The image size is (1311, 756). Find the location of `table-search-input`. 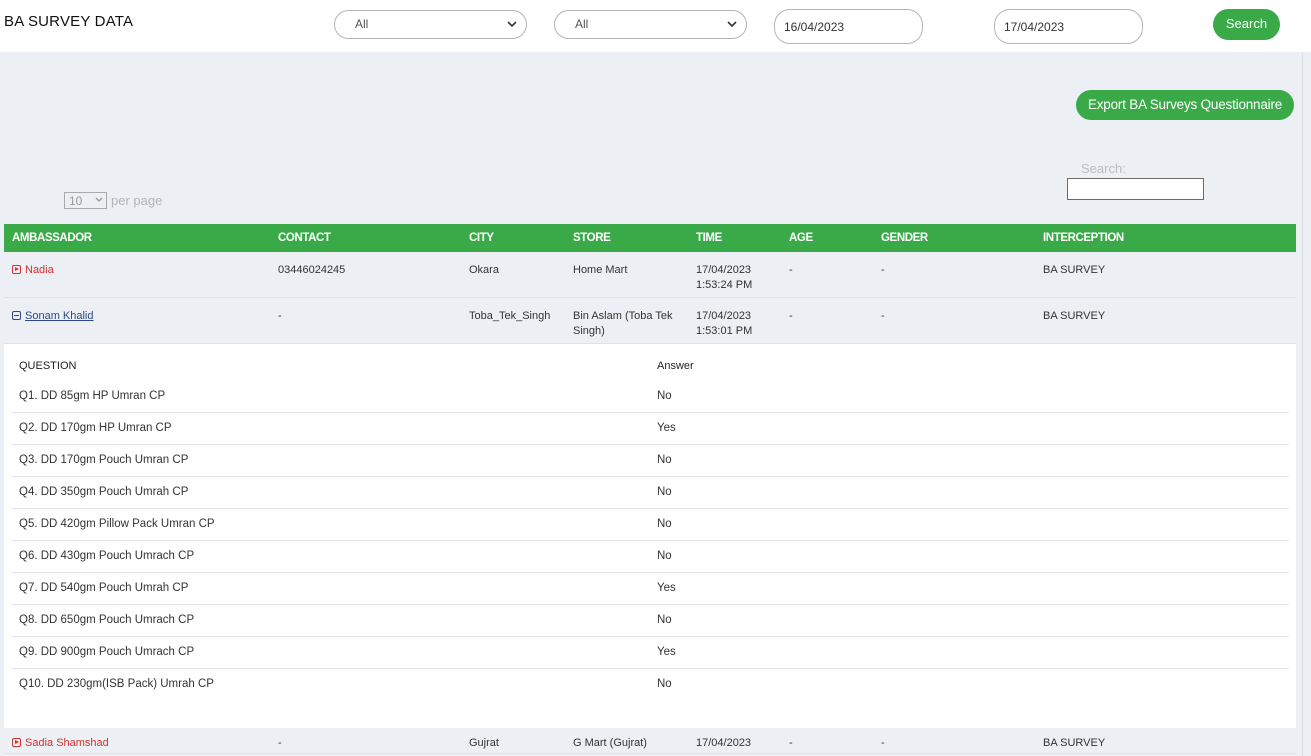

table-search-input is located at coordinates (1135, 189).